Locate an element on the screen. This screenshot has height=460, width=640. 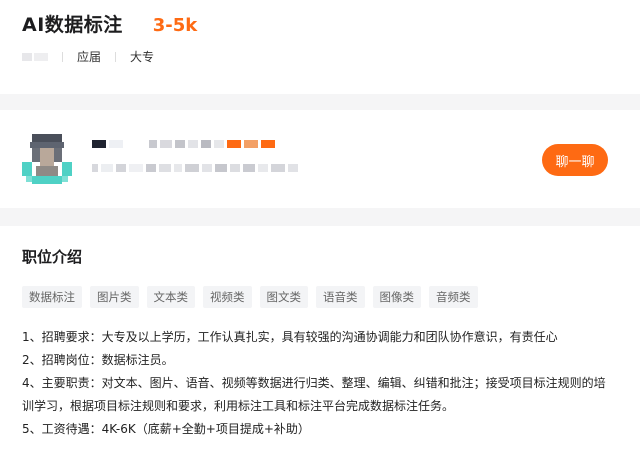
description-line: 5、工资待遇：4K-6K（底薪+全勤+项目提成+补助） is located at coordinates (166, 429).